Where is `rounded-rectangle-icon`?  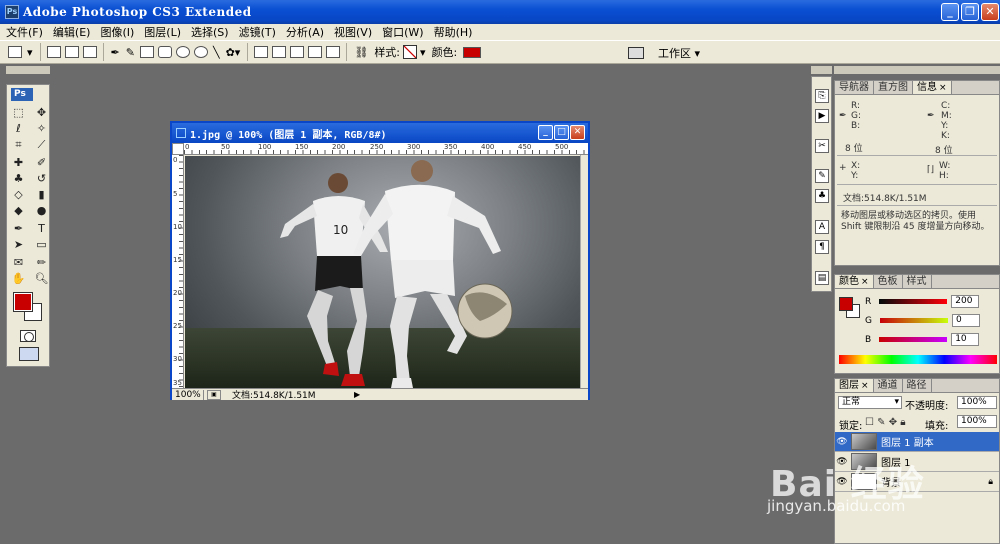 rounded-rectangle-icon is located at coordinates (164, 52).